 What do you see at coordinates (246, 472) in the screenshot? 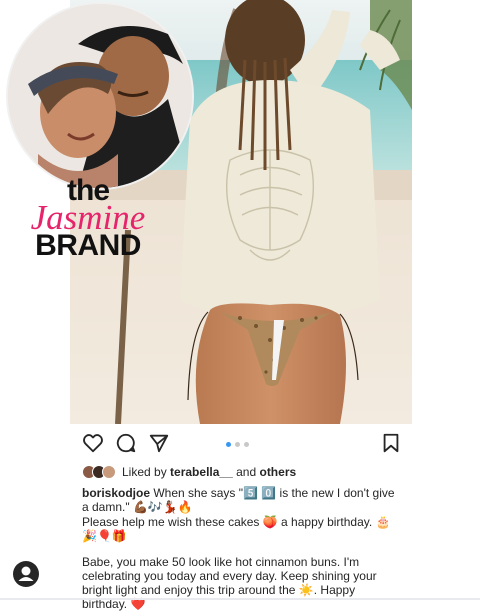
I see `likes-and: and` at bounding box center [246, 472].